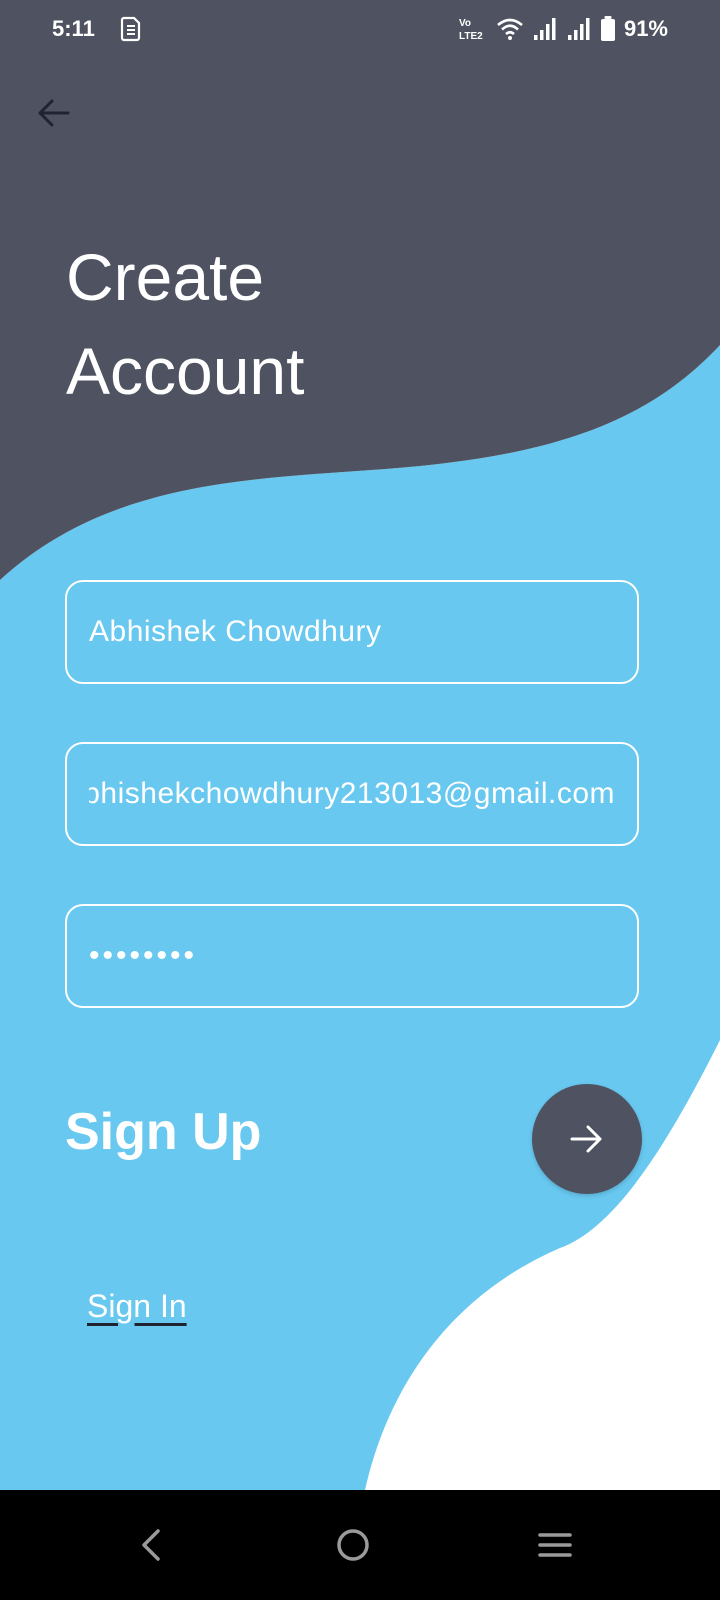 The height and width of the screenshot is (1600, 720). I want to click on nav-back-button, so click(151, 1545).